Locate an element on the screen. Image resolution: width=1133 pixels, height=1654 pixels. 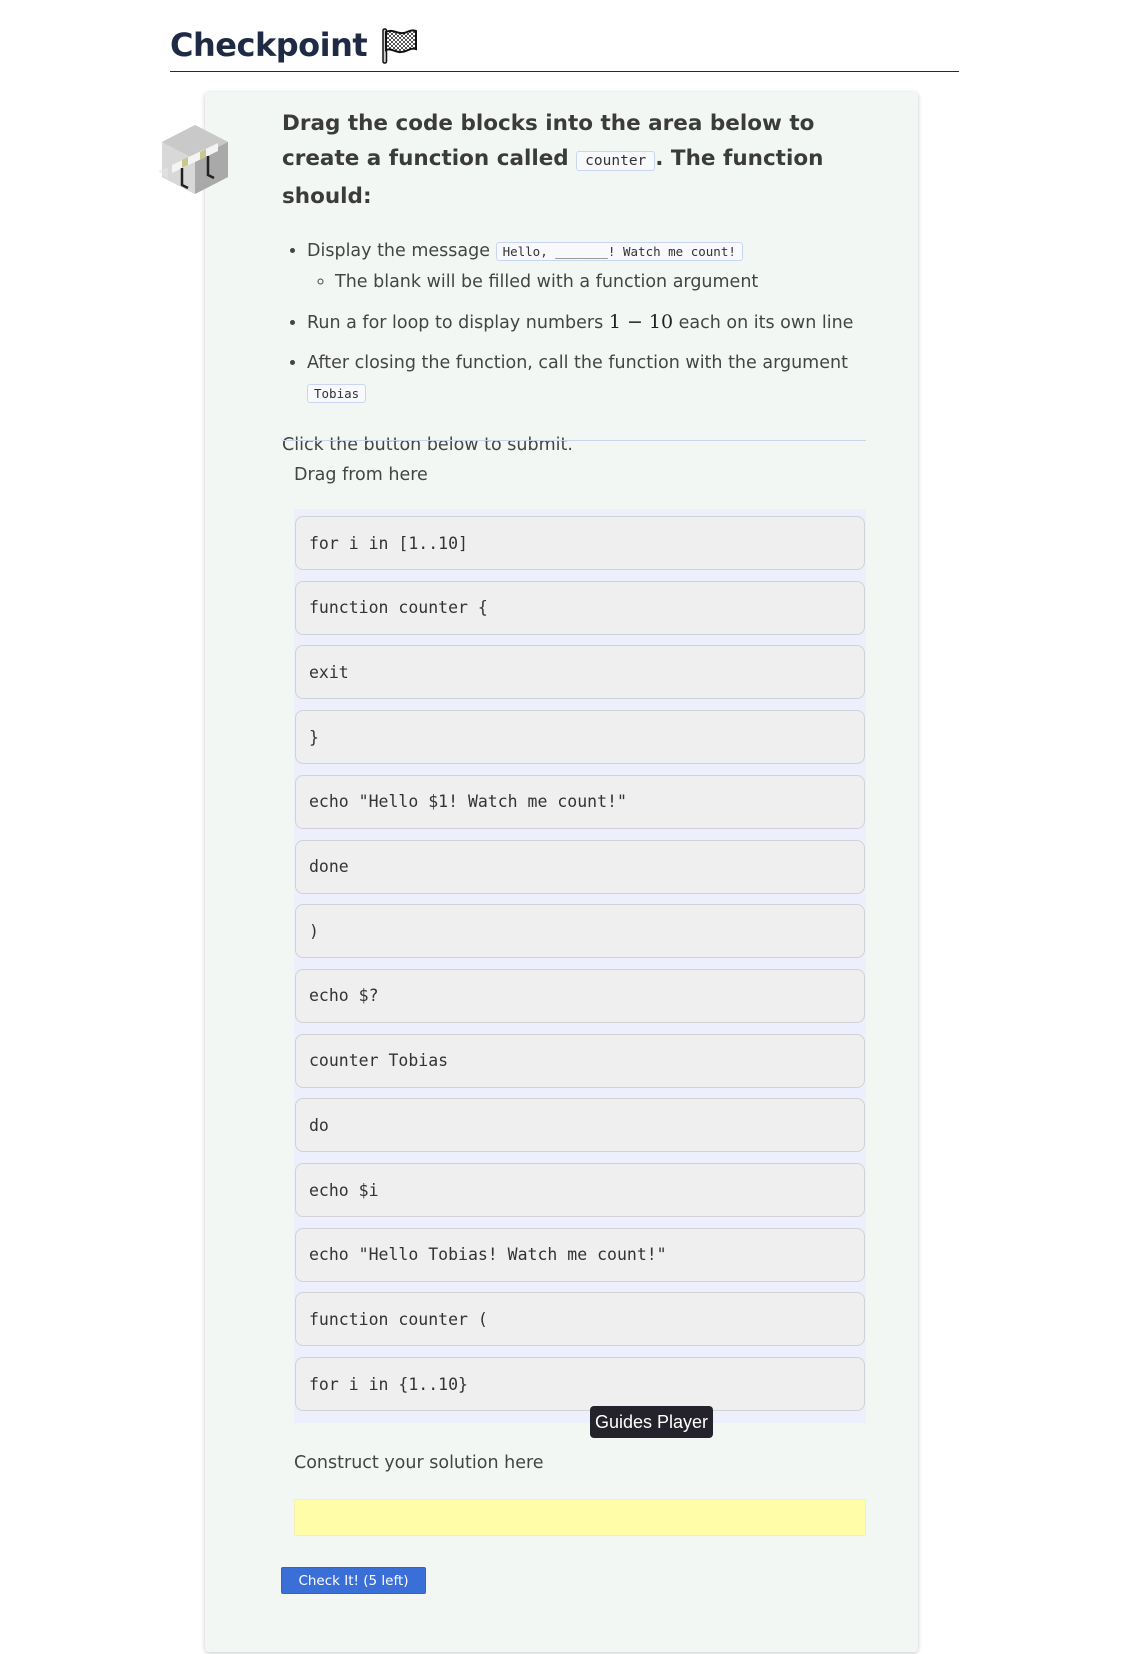
guides-player-tooltip: Guides Player is located at coordinates (652, 1422).